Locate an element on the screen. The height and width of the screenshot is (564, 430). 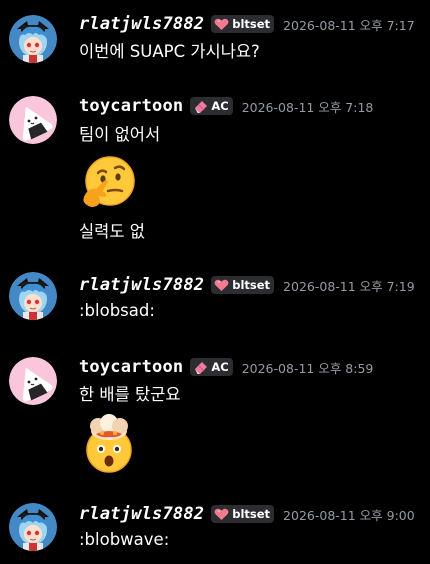
message-header: rlatjwls7882 bltset 2026-08-11 오후 7:17 is located at coordinates (247, 24).